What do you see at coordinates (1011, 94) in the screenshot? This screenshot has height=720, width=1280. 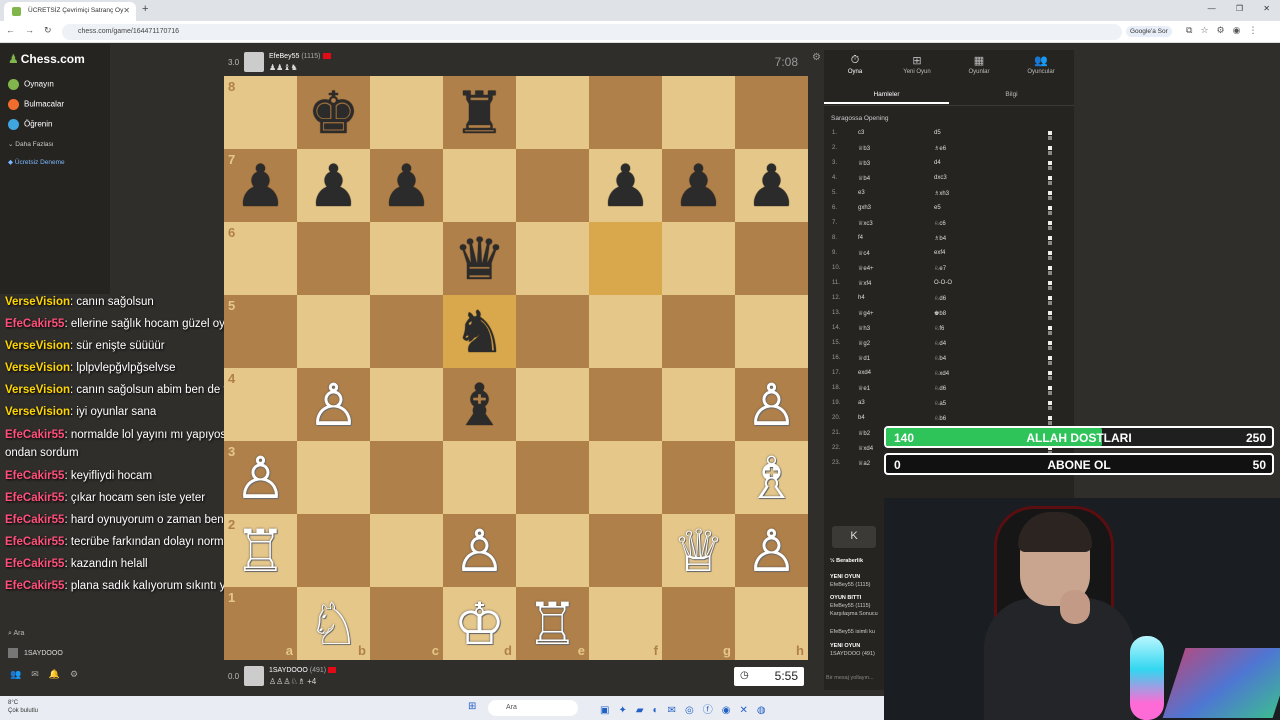 I see `tab-info: Bilgi` at bounding box center [1011, 94].